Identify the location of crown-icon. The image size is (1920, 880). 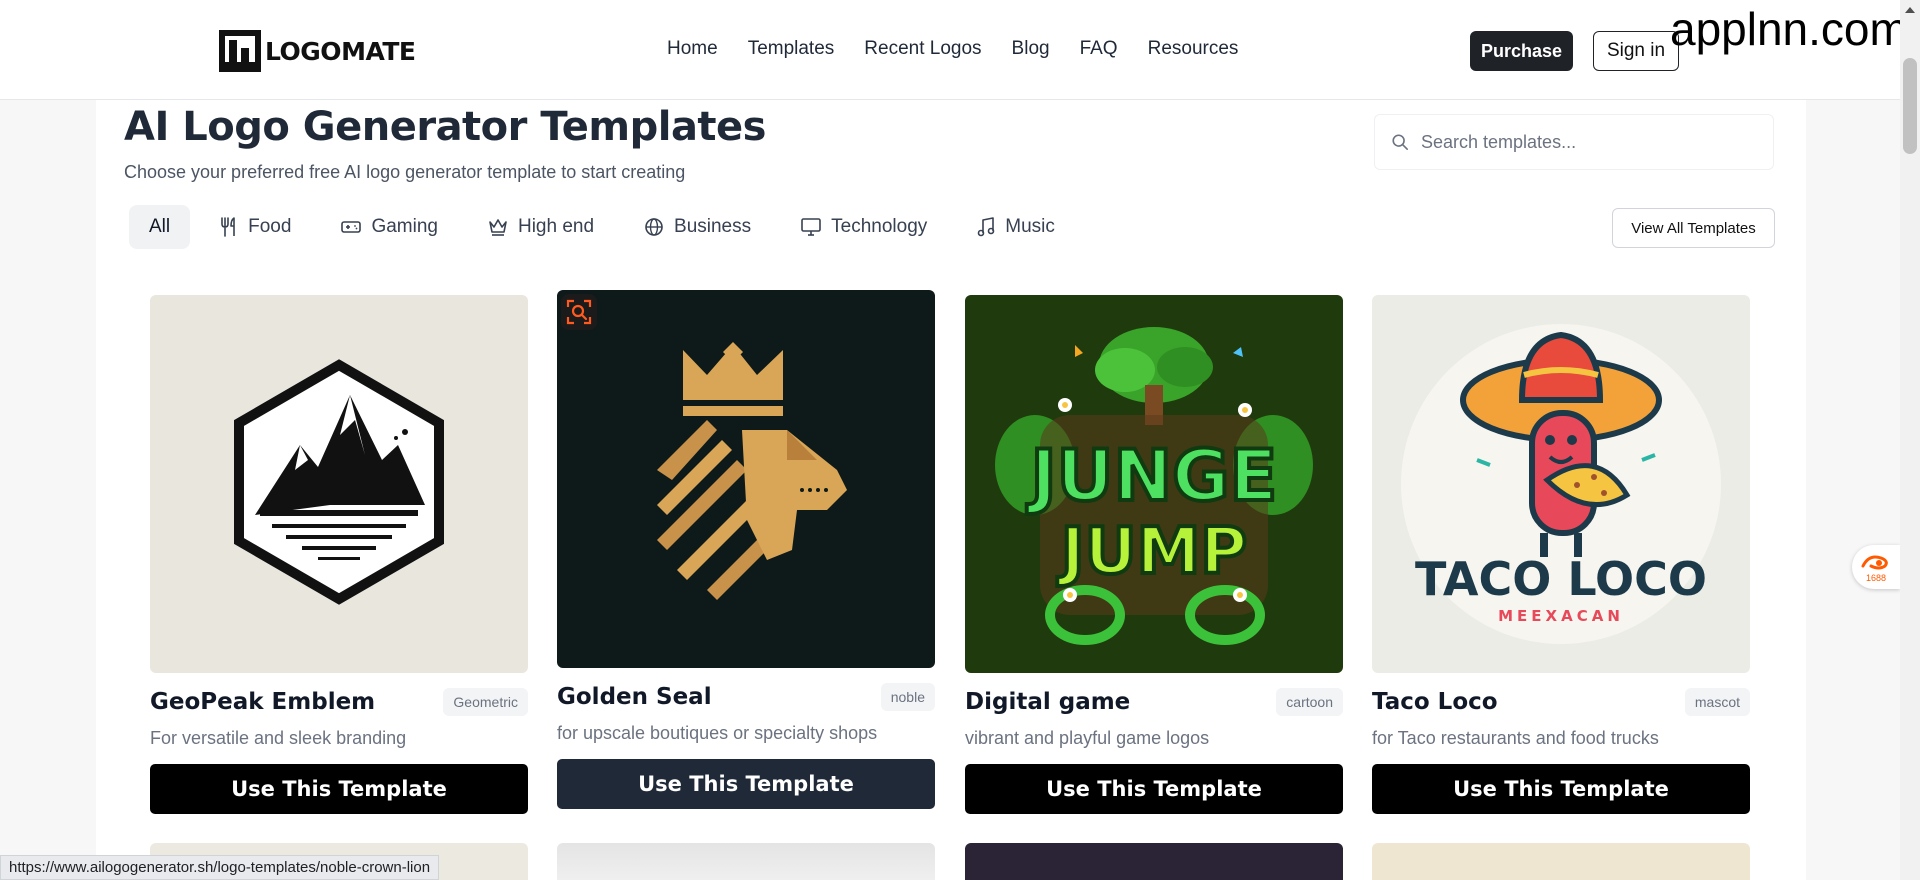
(498, 227).